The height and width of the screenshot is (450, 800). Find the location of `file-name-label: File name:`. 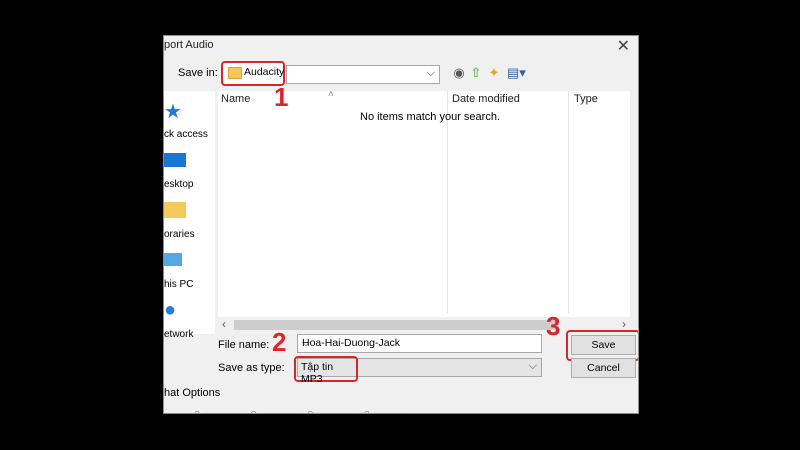

file-name-label: File name: is located at coordinates (244, 345).